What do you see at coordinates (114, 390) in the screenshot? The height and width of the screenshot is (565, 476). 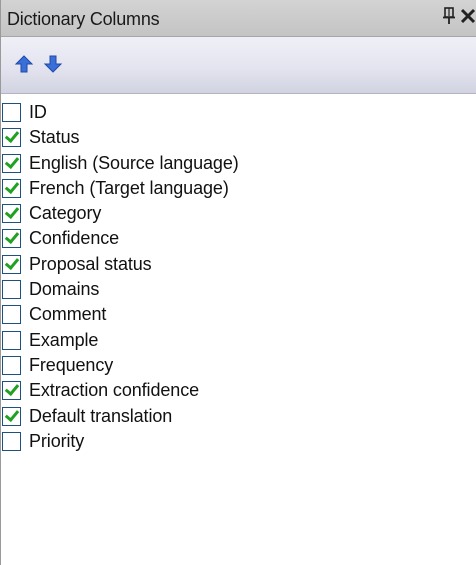 I see `column-label: Extraction confidence` at bounding box center [114, 390].